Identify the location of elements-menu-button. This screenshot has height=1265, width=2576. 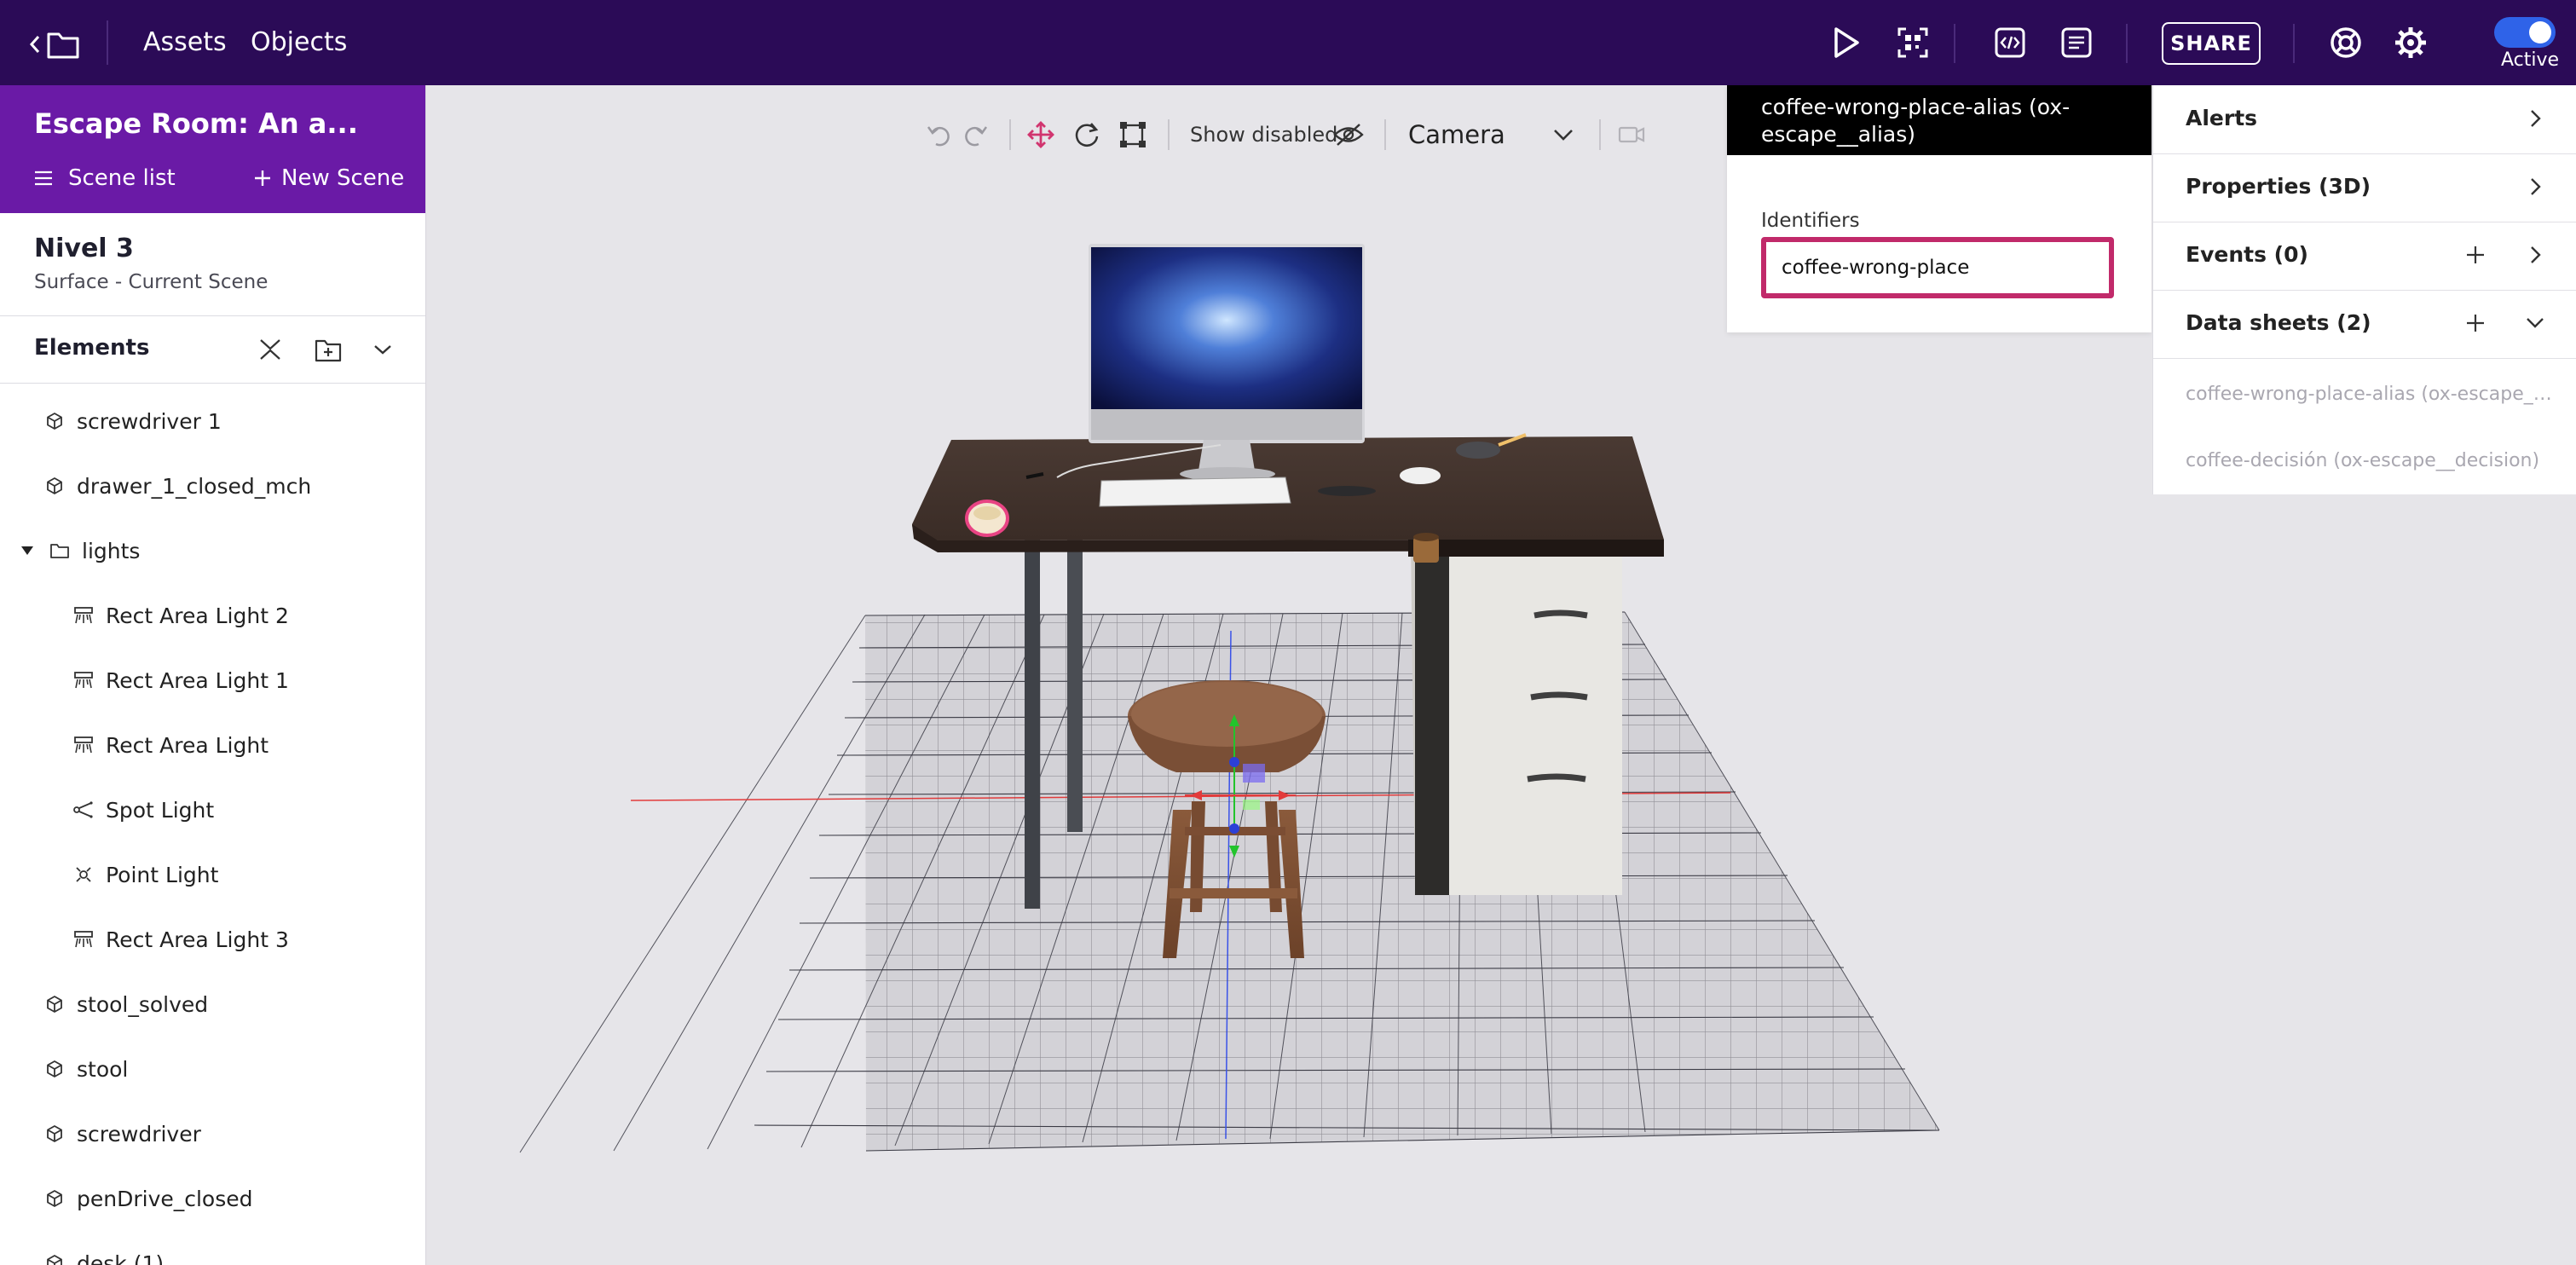
(382, 350).